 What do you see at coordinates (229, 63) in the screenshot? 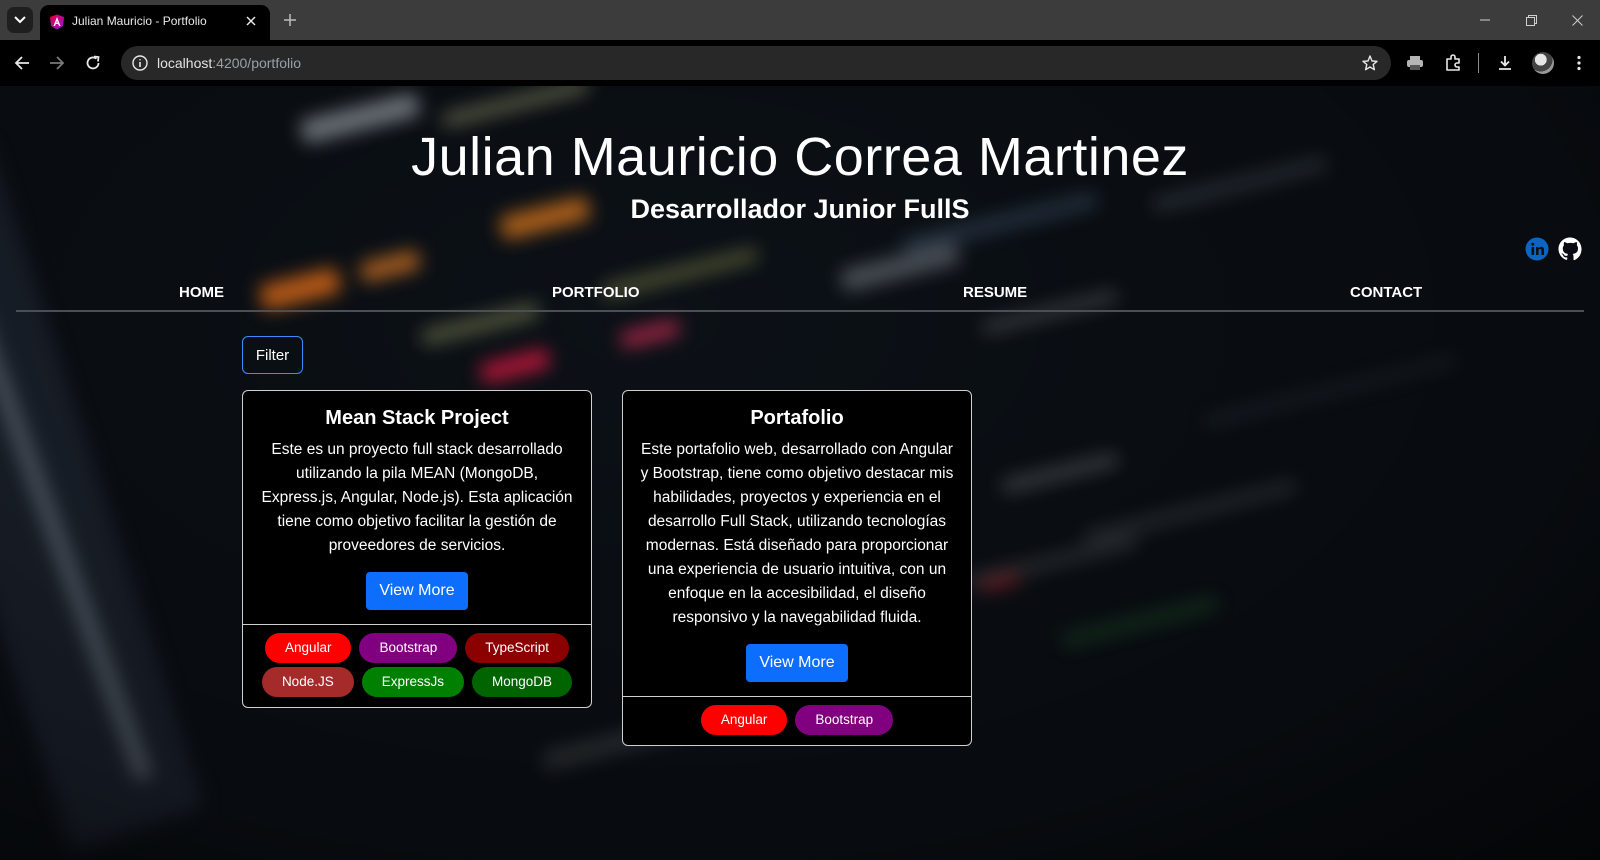
I see `url-text: localhost:4200/portfolio` at bounding box center [229, 63].